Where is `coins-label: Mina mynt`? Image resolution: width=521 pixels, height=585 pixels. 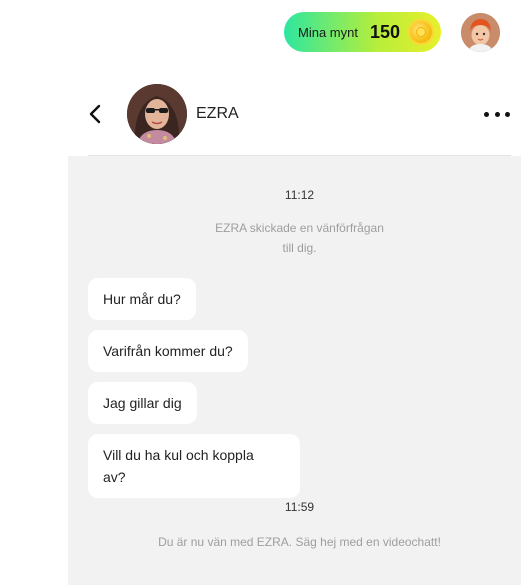
coins-label: Mina mynt is located at coordinates (328, 32).